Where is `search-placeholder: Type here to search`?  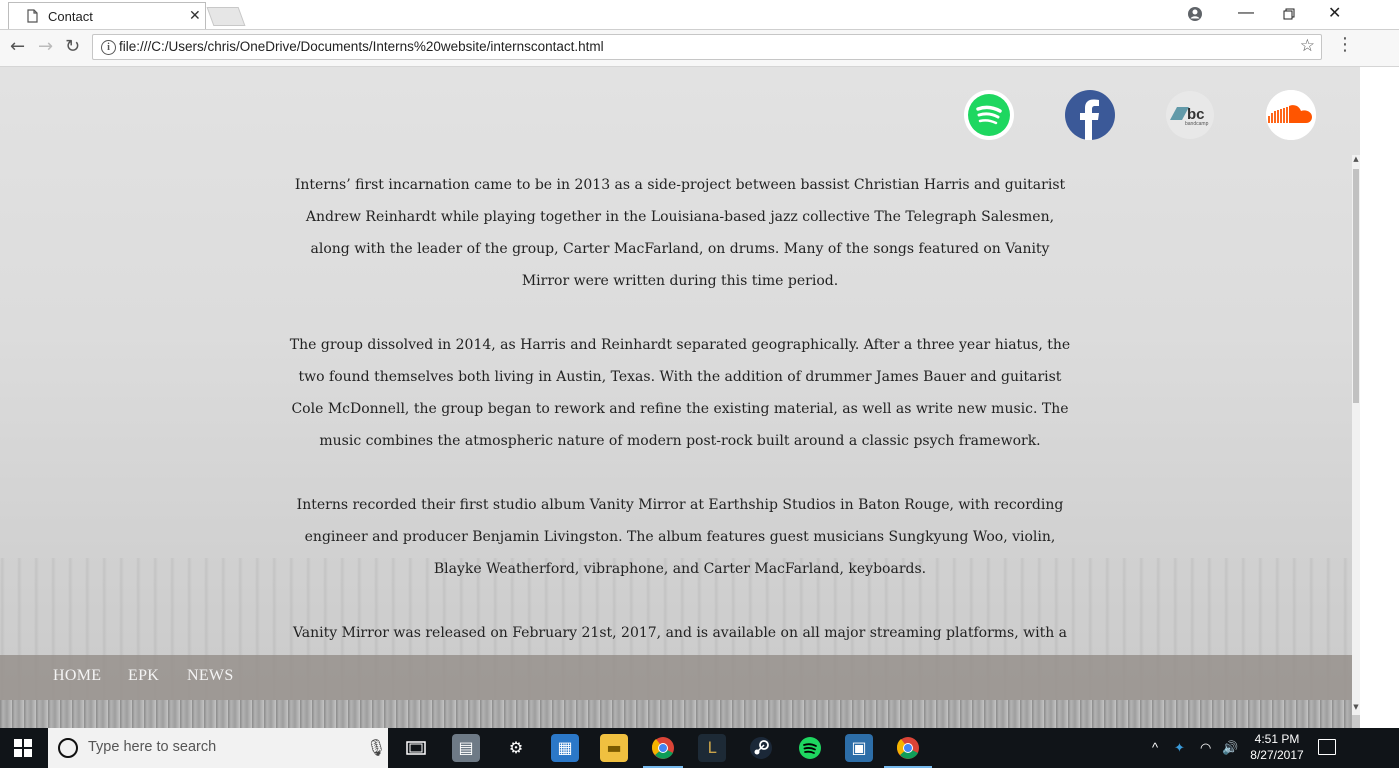 search-placeholder: Type here to search is located at coordinates (152, 747).